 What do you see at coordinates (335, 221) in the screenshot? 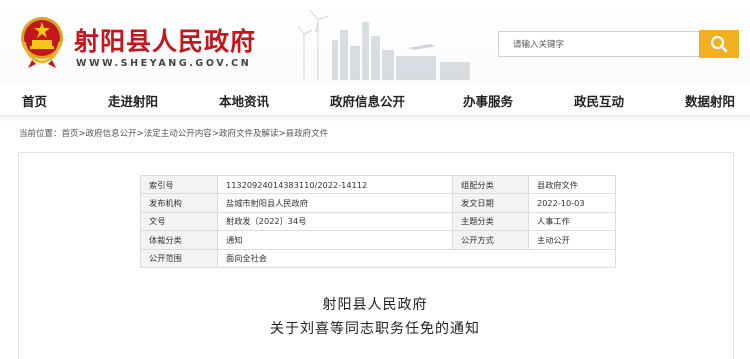
I see `meta-value: 射政发〔2022〕34号` at bounding box center [335, 221].